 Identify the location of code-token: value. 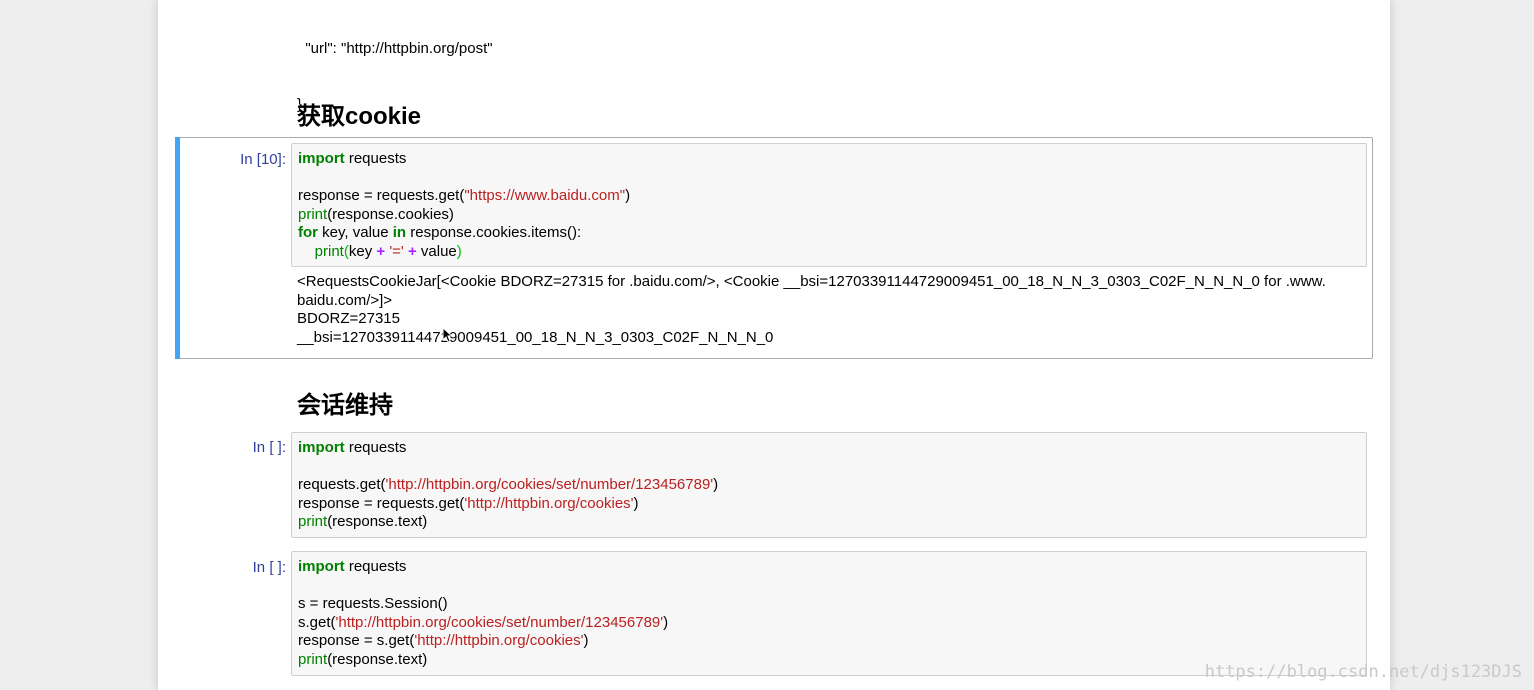
(436, 251).